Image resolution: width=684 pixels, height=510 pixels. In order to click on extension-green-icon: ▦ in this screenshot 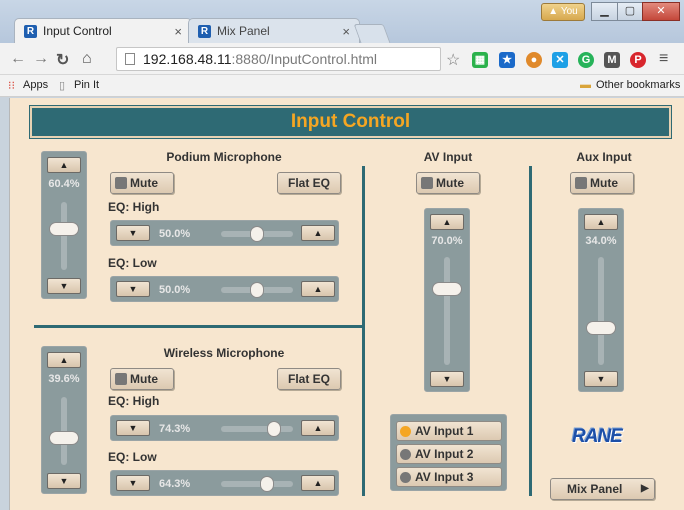, I will do `click(480, 60)`.